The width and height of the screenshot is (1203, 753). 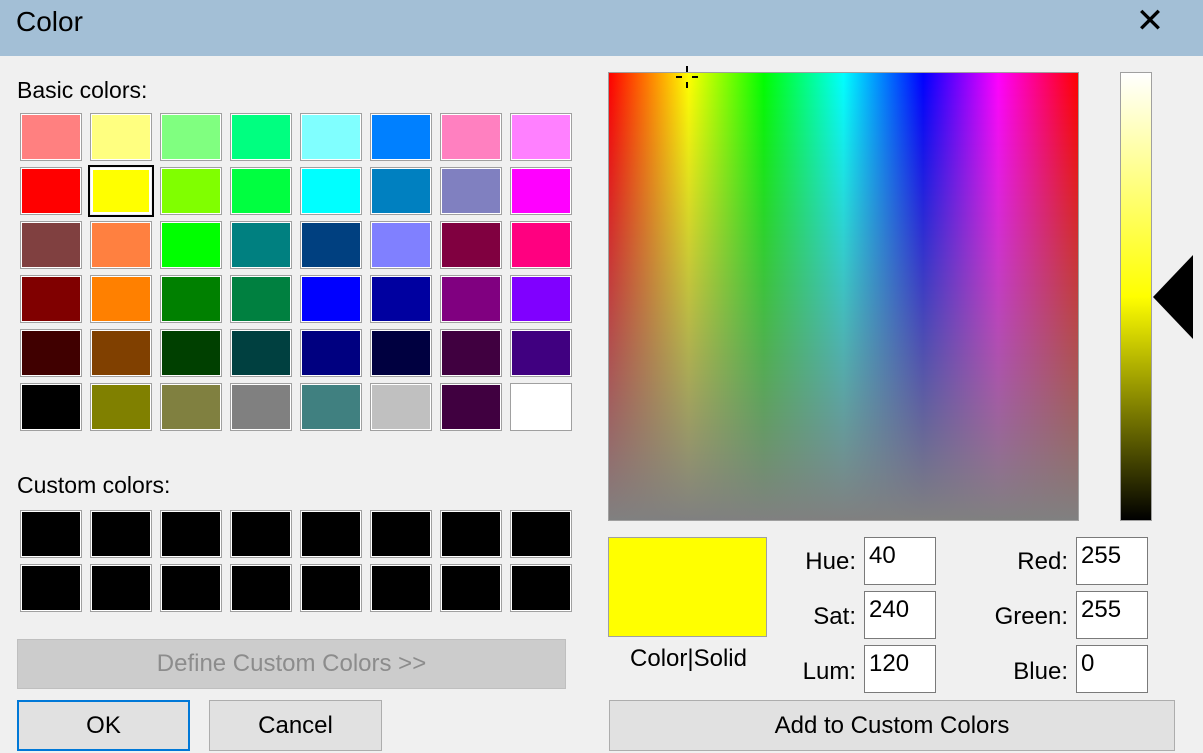 I want to click on add-to-custom-colors-button: Add to Custom Colors, so click(x=892, y=725).